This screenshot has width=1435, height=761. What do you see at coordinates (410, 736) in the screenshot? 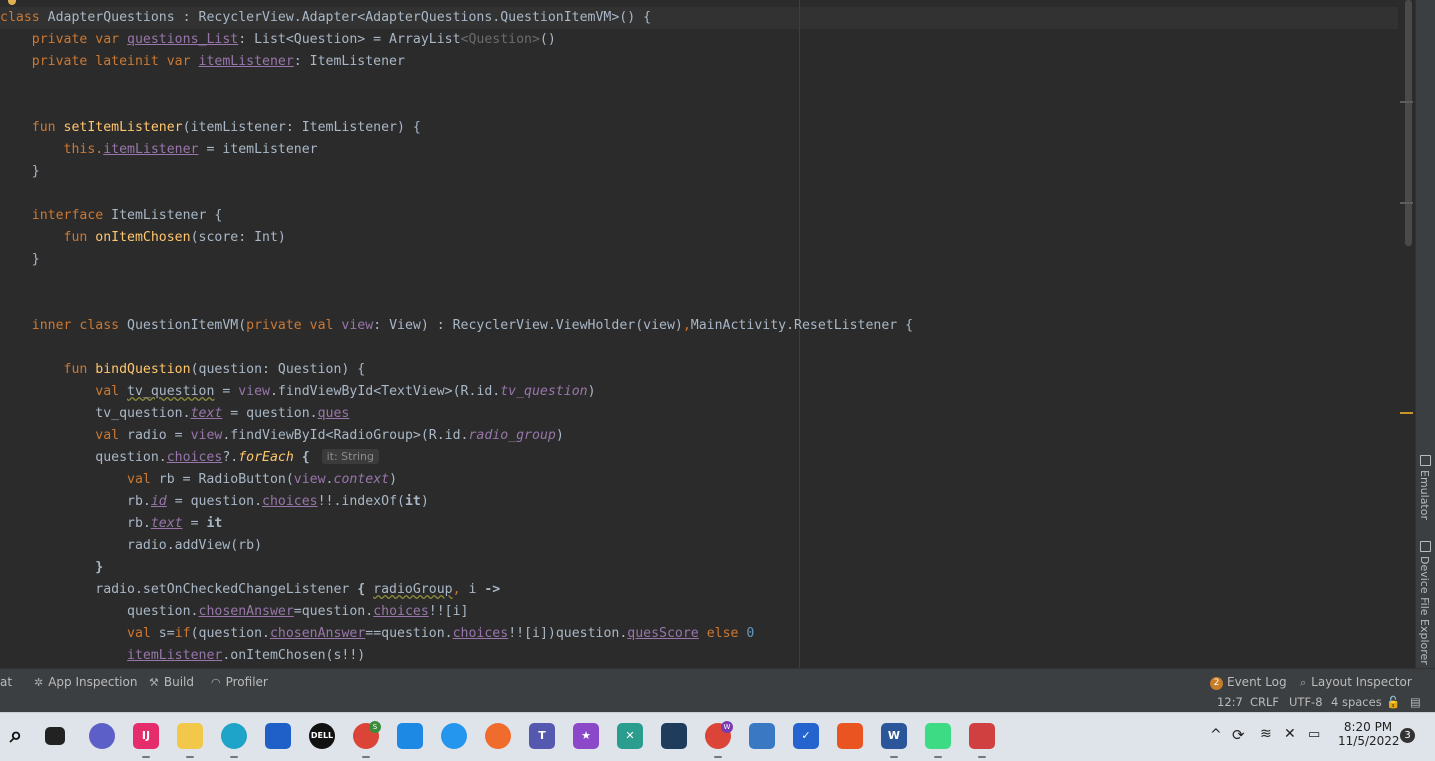
I see `vscode-icon` at bounding box center [410, 736].